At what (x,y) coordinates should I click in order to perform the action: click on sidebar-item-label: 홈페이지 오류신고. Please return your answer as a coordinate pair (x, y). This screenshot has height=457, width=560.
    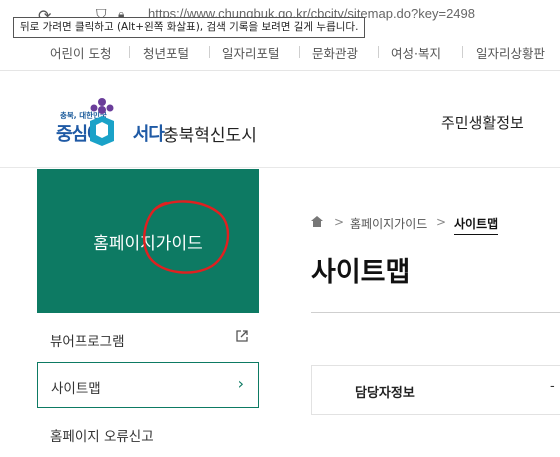
    Looking at the image, I should click on (102, 437).